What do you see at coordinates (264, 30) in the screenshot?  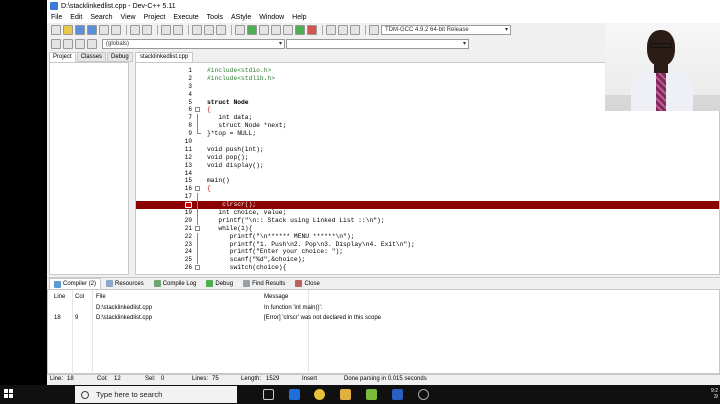 I see `compile-run-icon` at bounding box center [264, 30].